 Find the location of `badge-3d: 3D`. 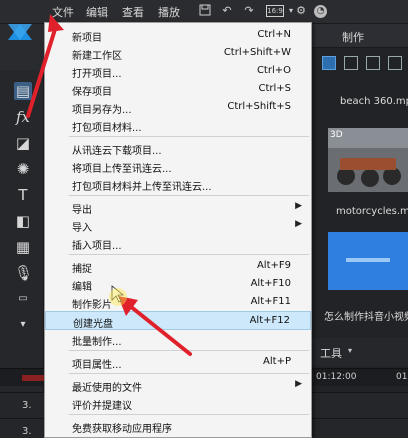

badge-3d: 3D is located at coordinates (336, 135).